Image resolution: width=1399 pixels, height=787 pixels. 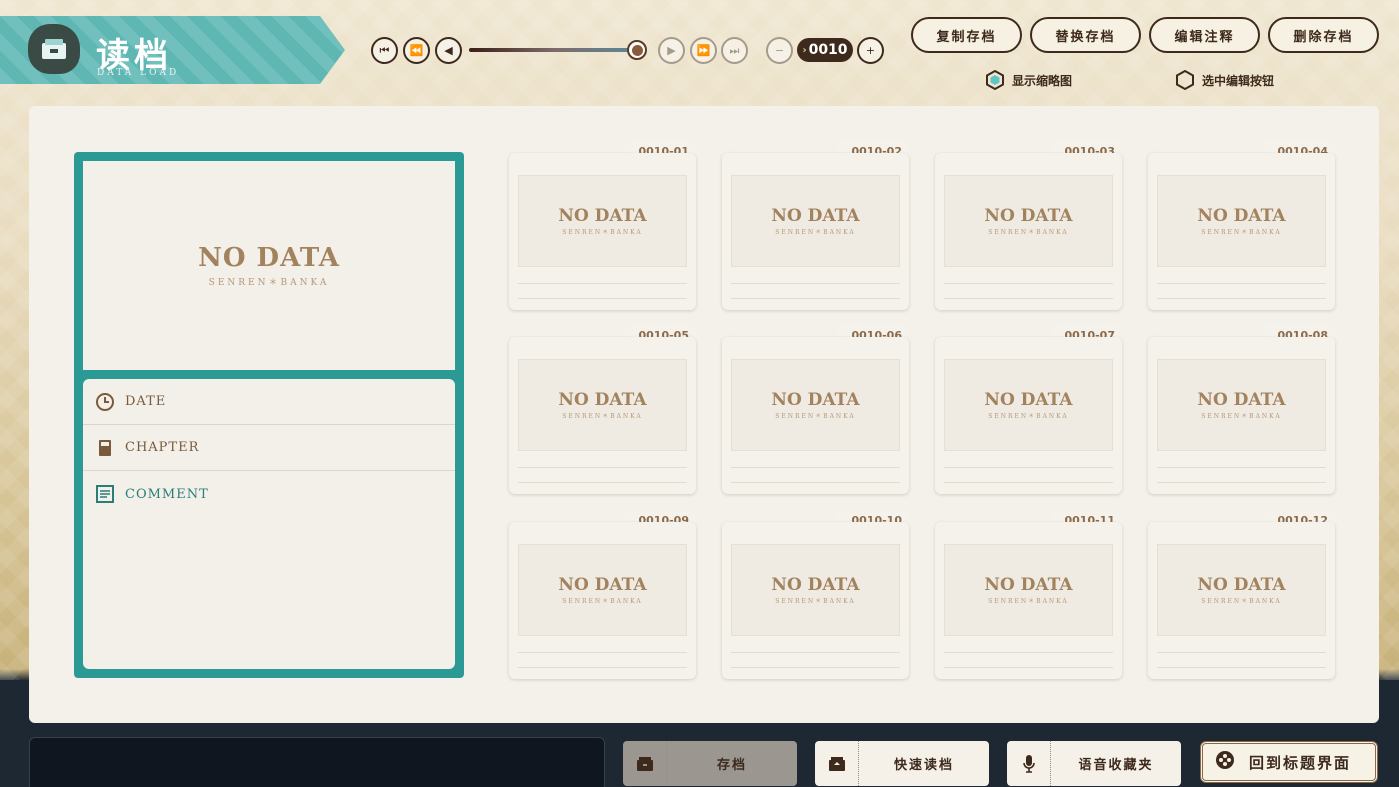 I want to click on page-slider-knob, so click(x=637, y=50).